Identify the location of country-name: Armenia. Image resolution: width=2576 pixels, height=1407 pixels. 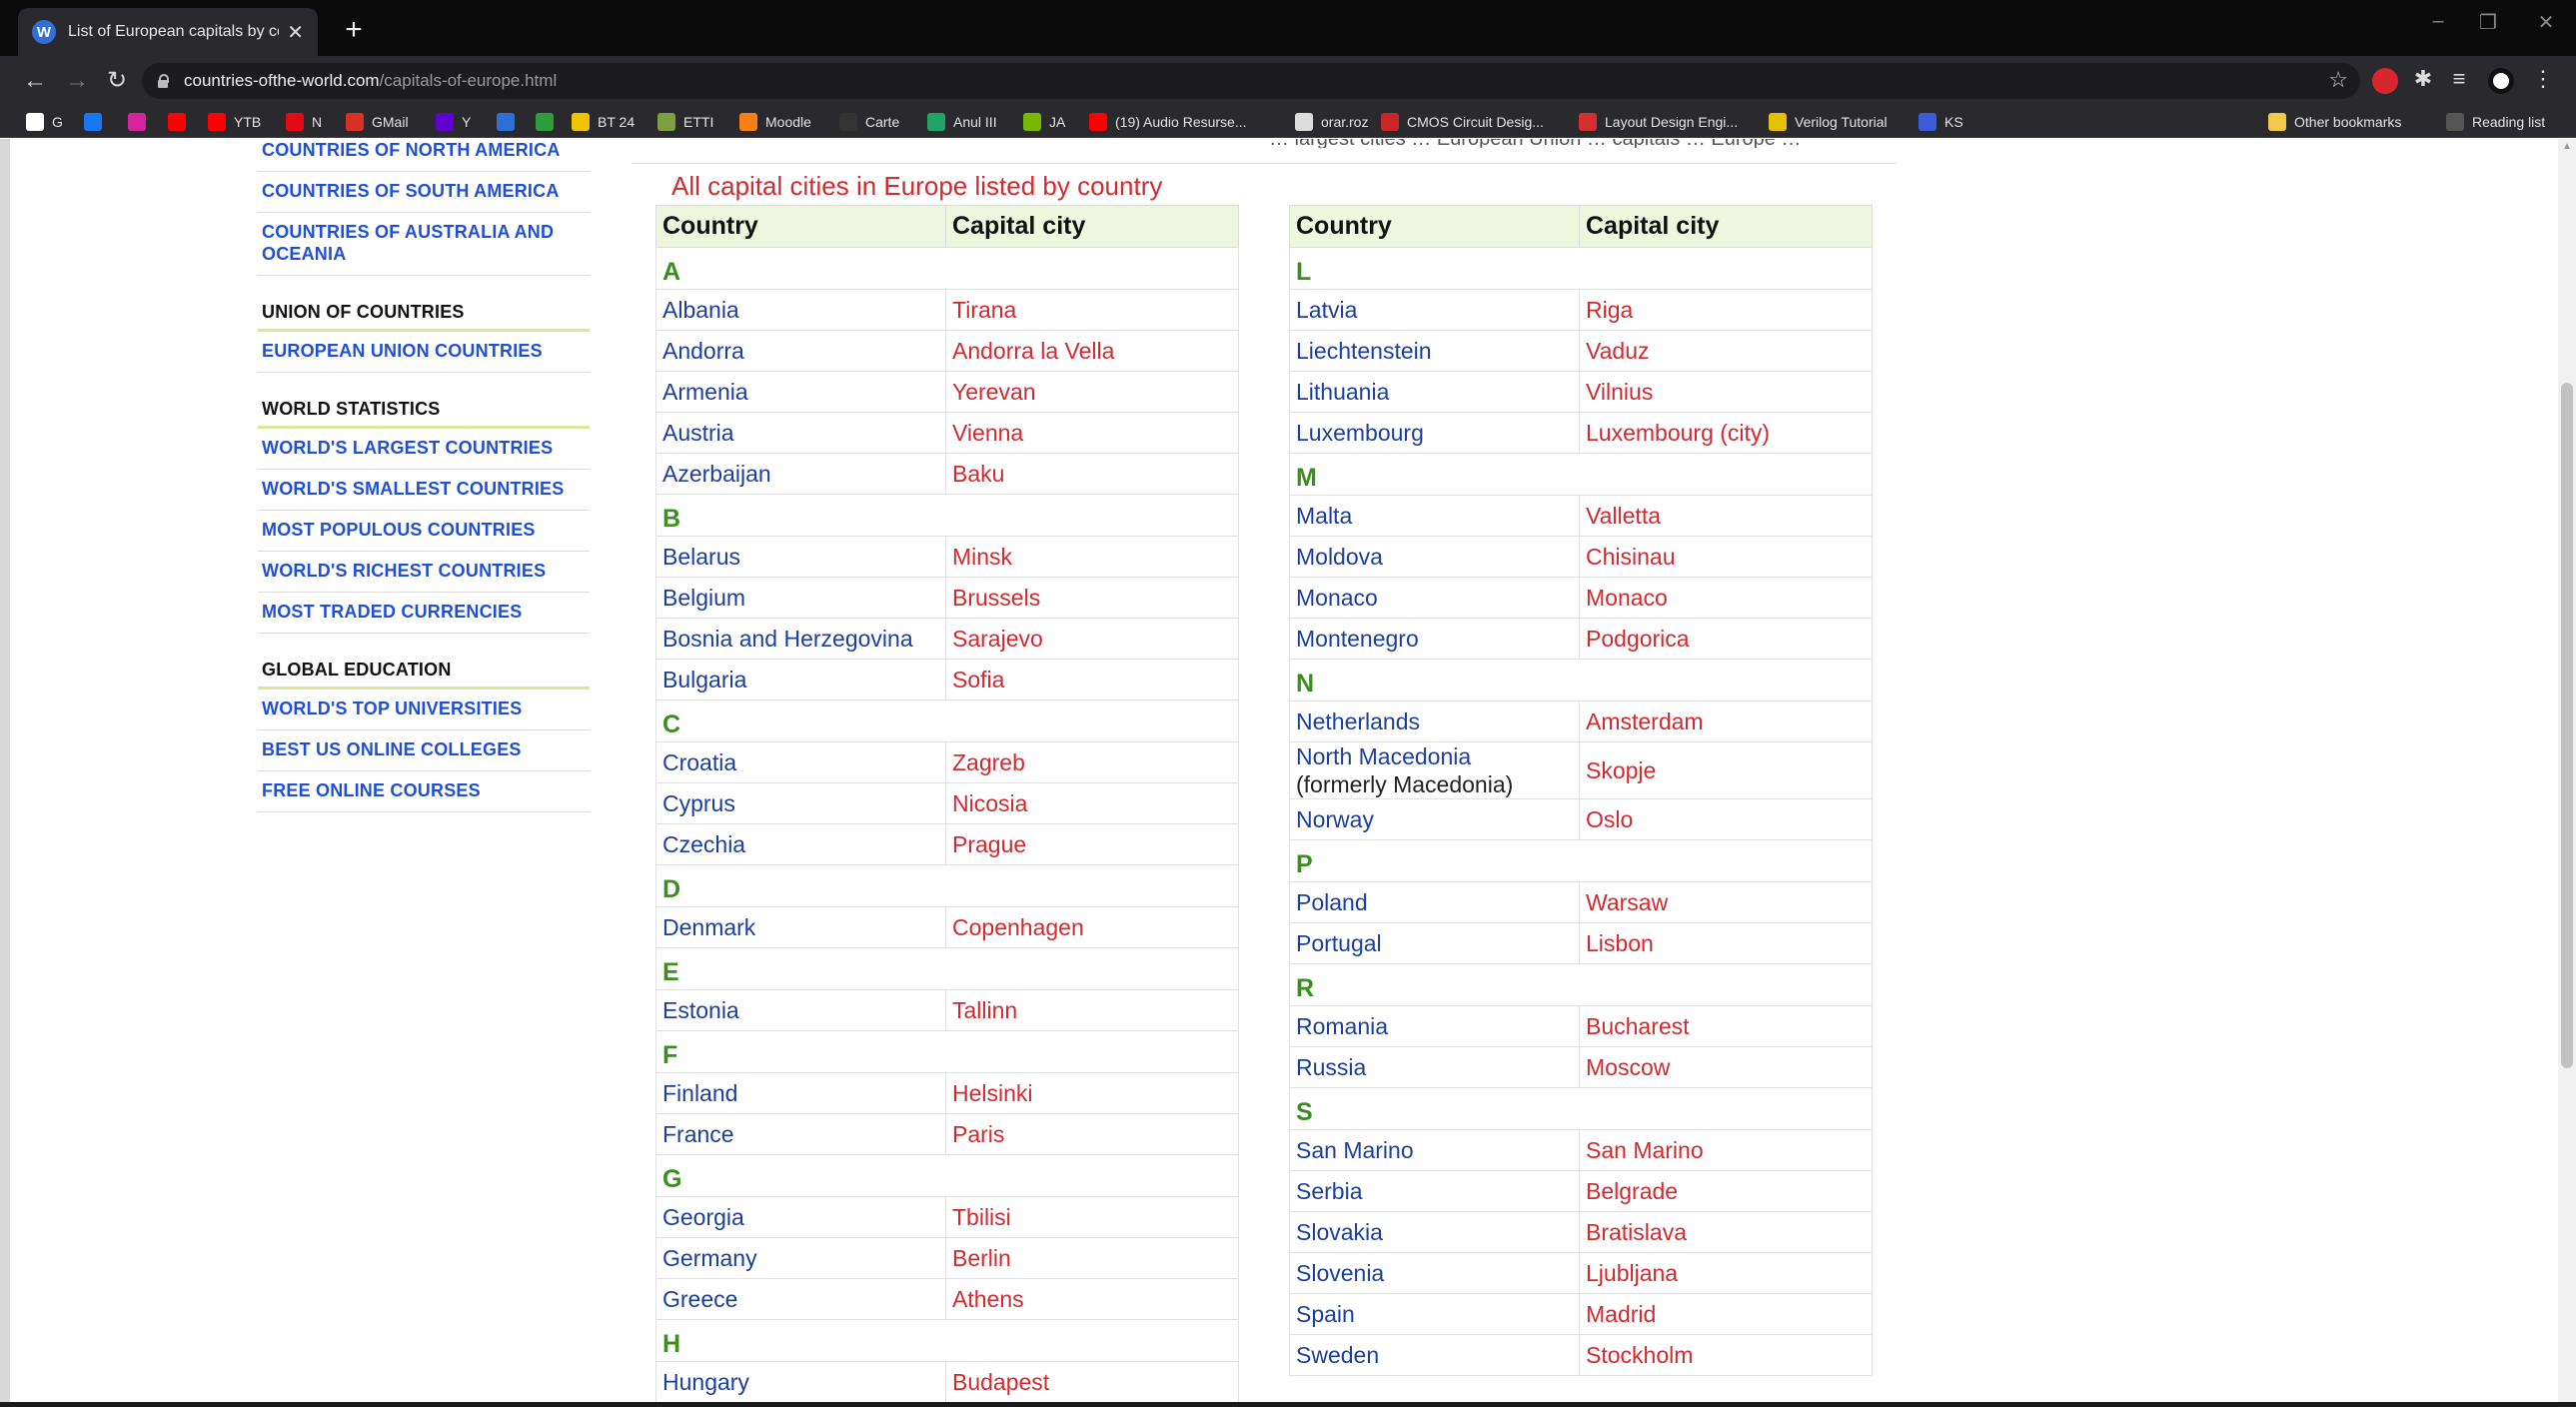
(705, 392).